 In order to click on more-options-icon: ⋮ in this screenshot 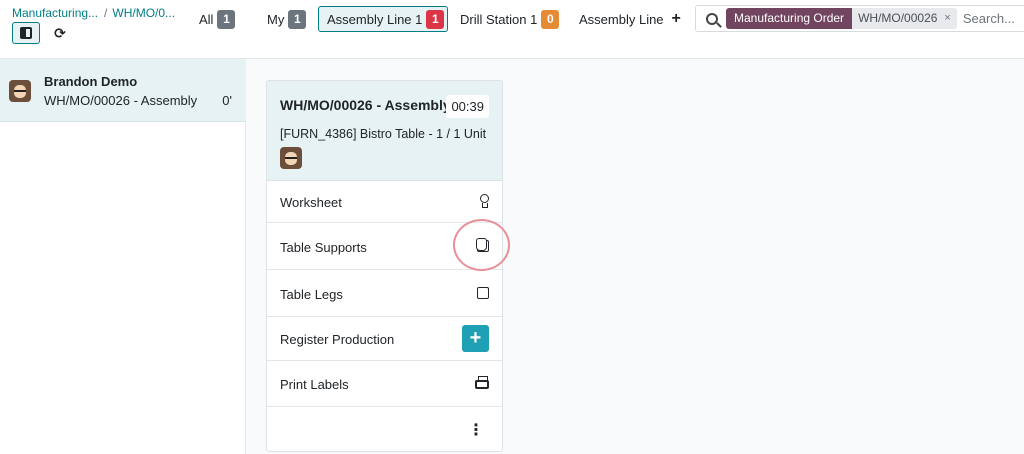, I will do `click(476, 431)`.